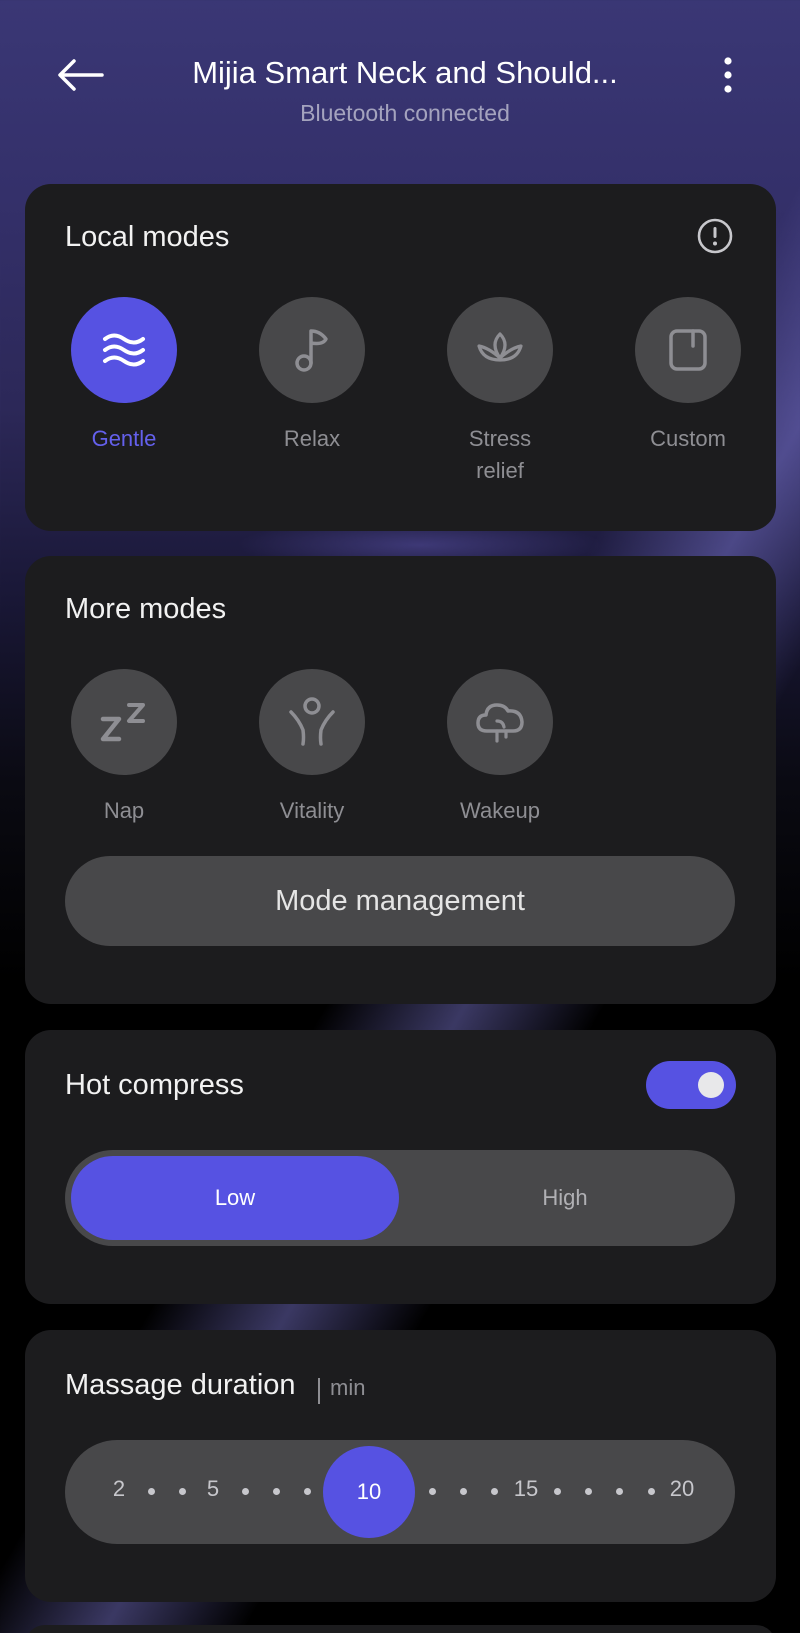  What do you see at coordinates (124, 748) in the screenshot?
I see `mode-nap: Nap` at bounding box center [124, 748].